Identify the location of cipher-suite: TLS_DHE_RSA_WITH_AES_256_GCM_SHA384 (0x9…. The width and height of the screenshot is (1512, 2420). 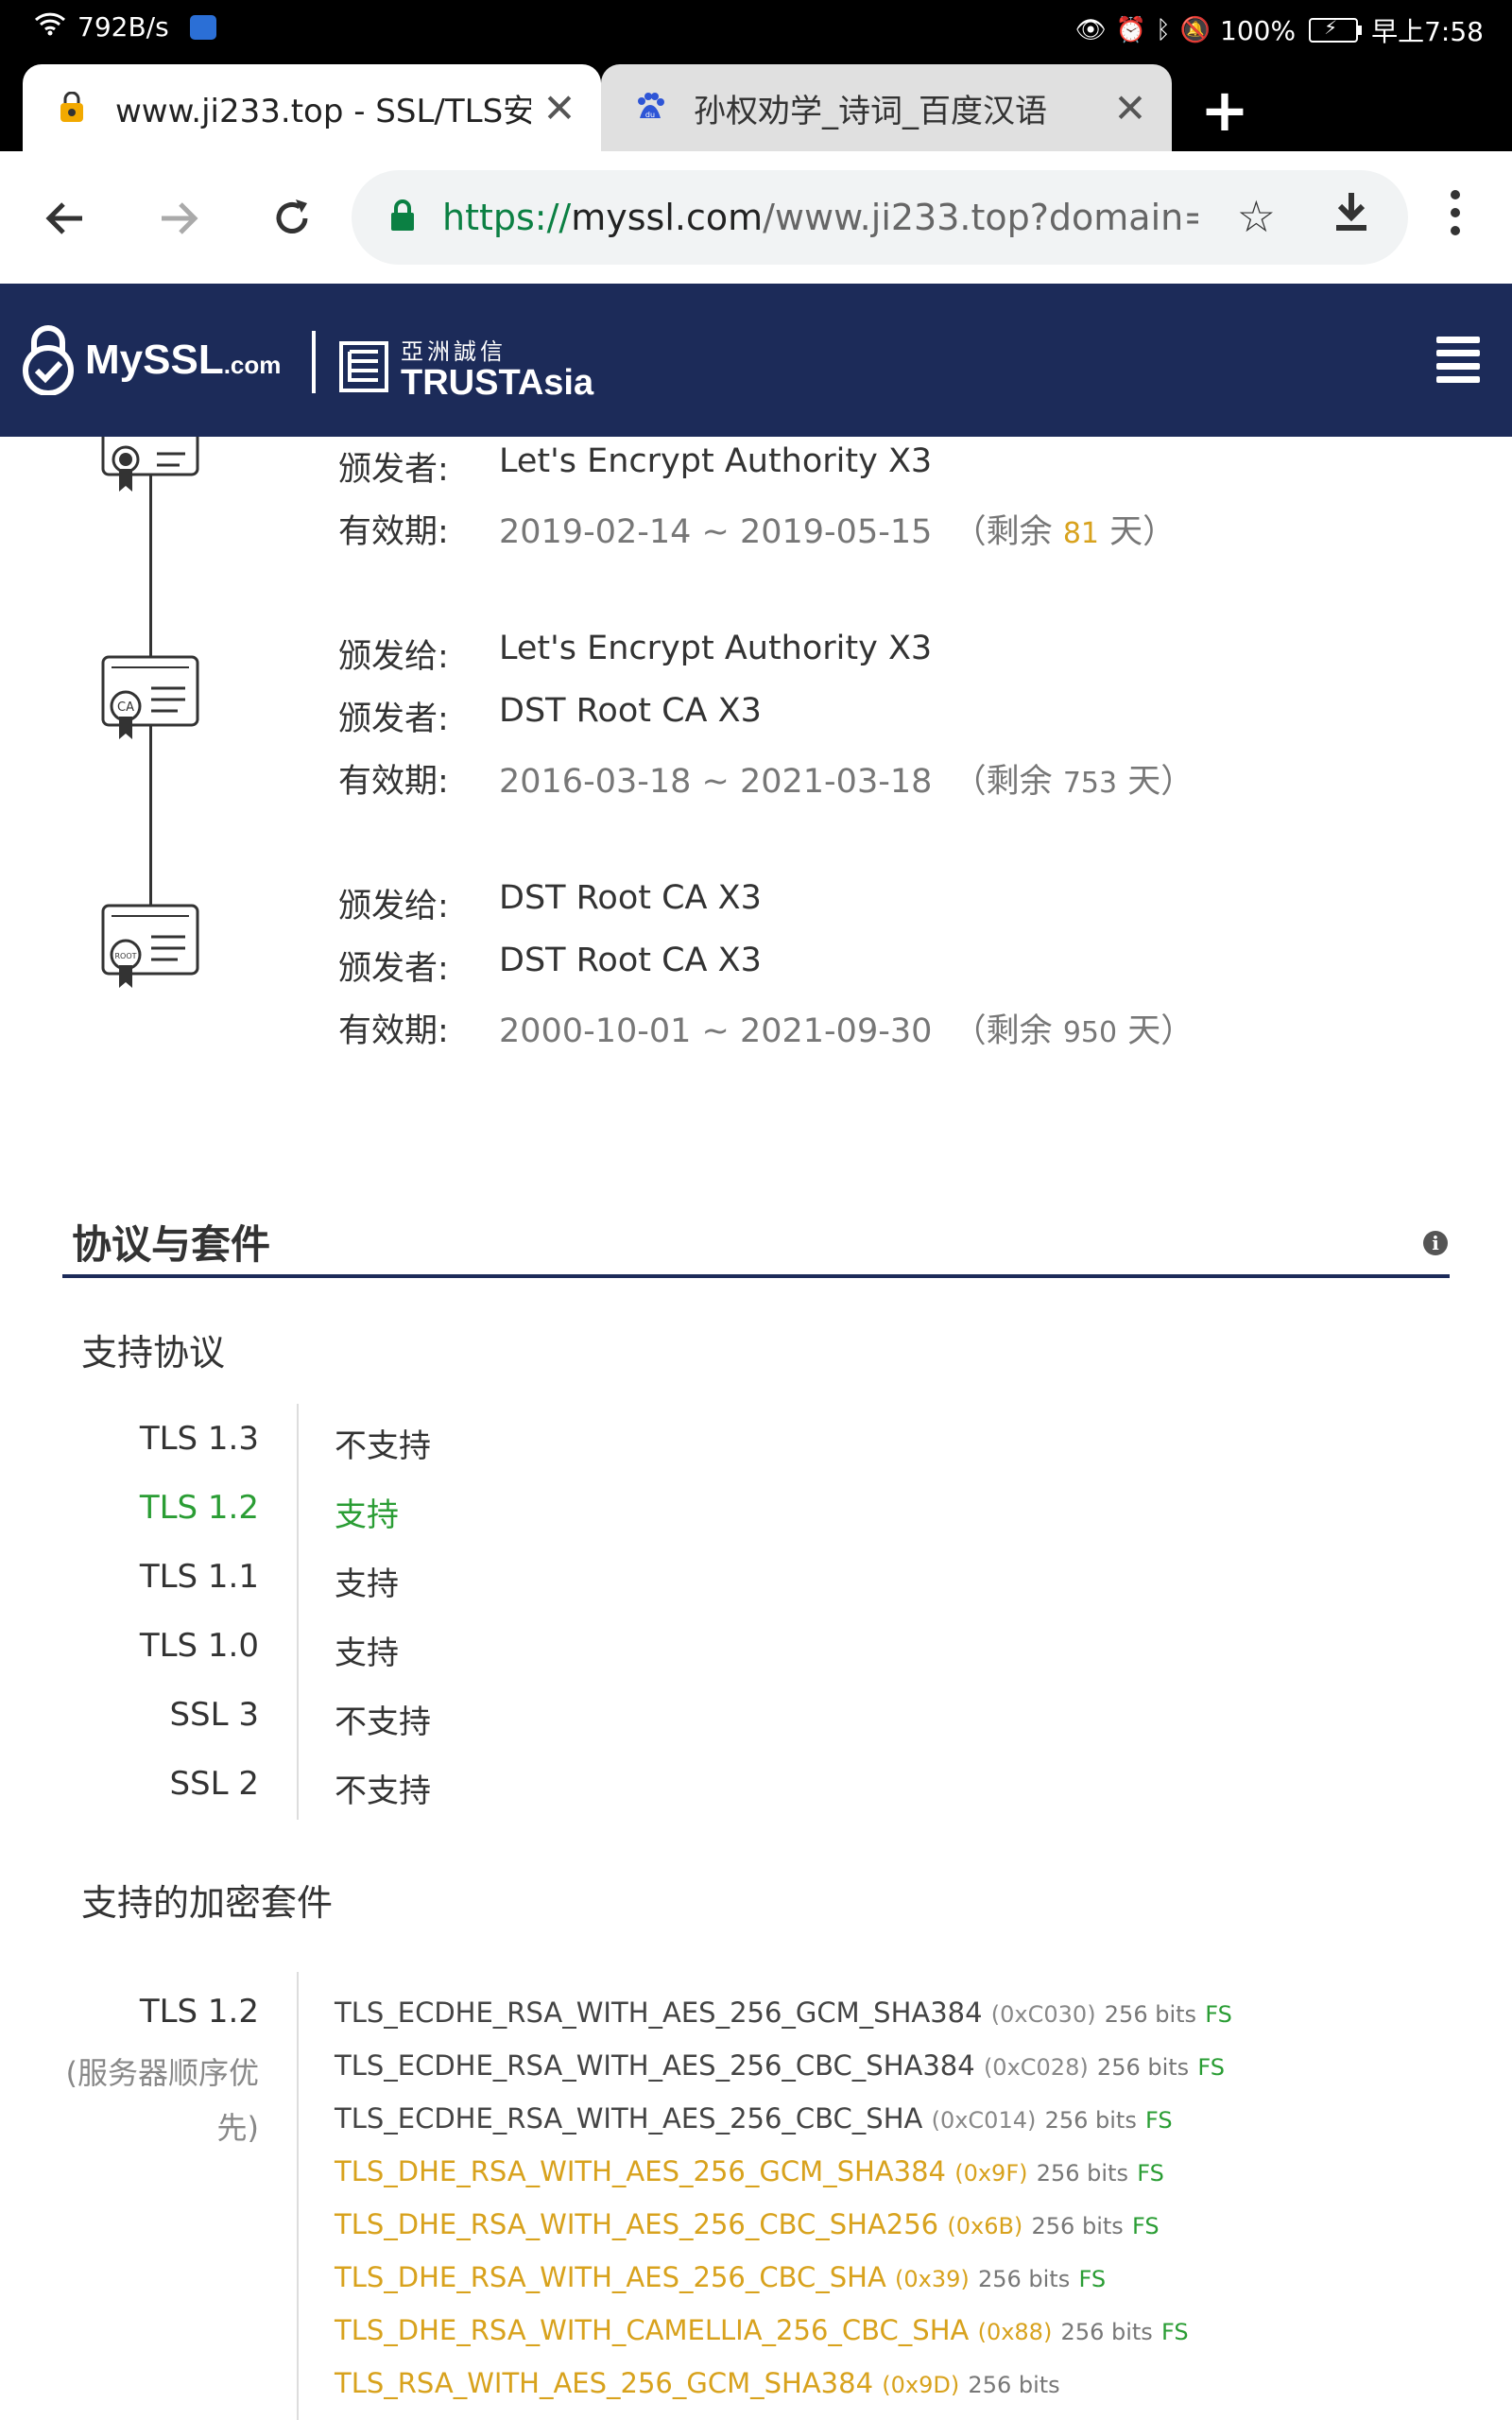
(749, 2171).